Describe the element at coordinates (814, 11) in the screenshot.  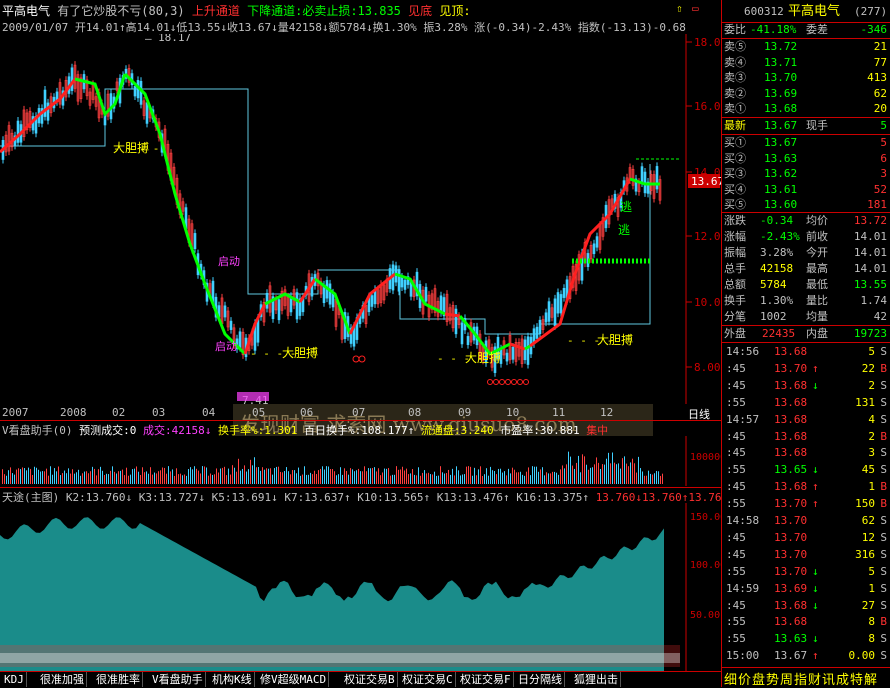
I see `stock-name: 平高电气` at that location.